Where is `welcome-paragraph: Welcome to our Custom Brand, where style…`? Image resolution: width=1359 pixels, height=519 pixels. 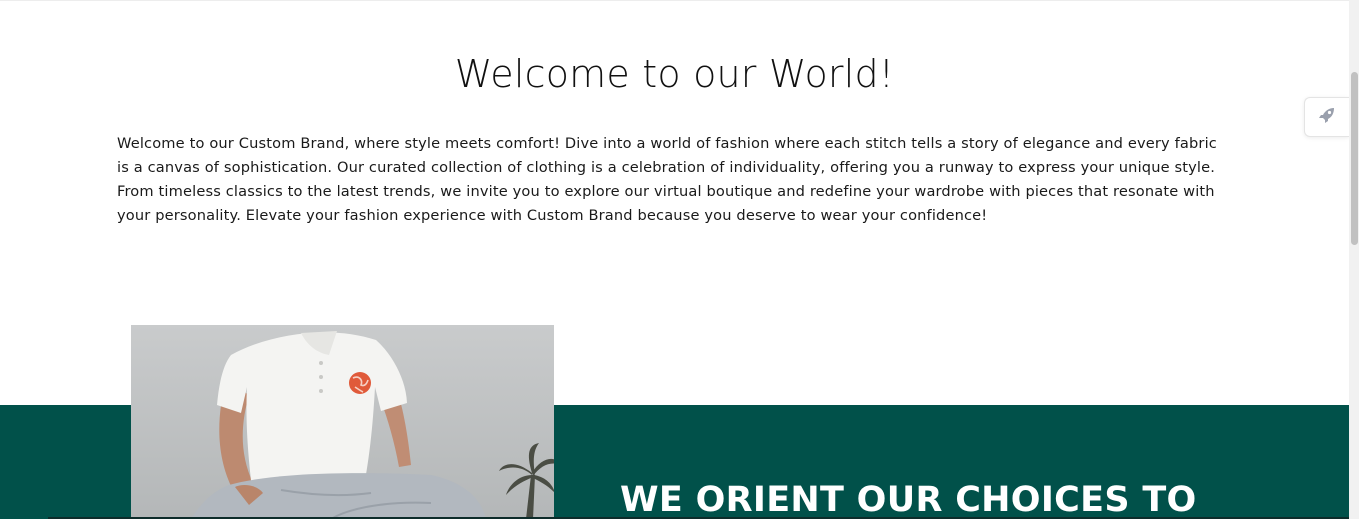
welcome-paragraph: Welcome to our Custom Brand, where style… is located at coordinates (667, 179).